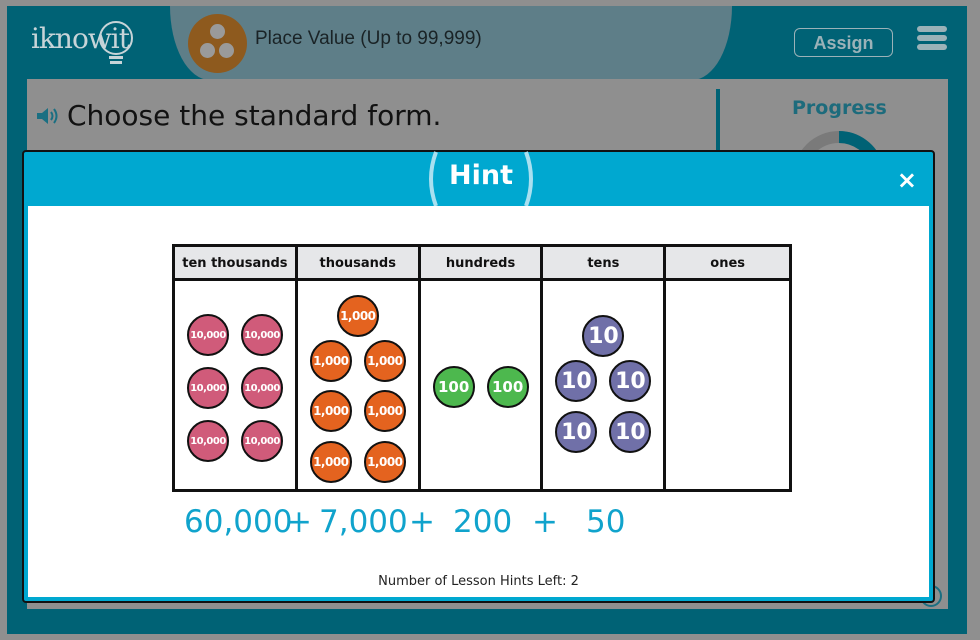 The height and width of the screenshot is (640, 980). I want to click on expanded-term-ten-thousands: 60,000, so click(238, 522).